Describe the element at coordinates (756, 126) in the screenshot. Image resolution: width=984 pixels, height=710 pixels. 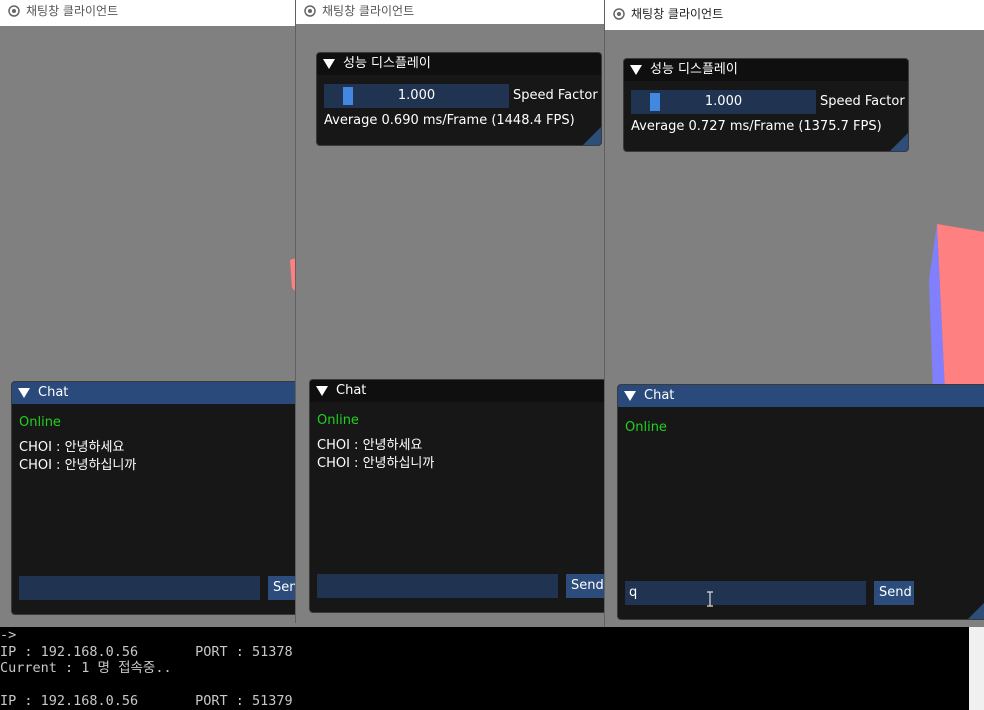
I see `frame-average: Average 0.727 ms/Frame (1375.7 FPS)` at that location.